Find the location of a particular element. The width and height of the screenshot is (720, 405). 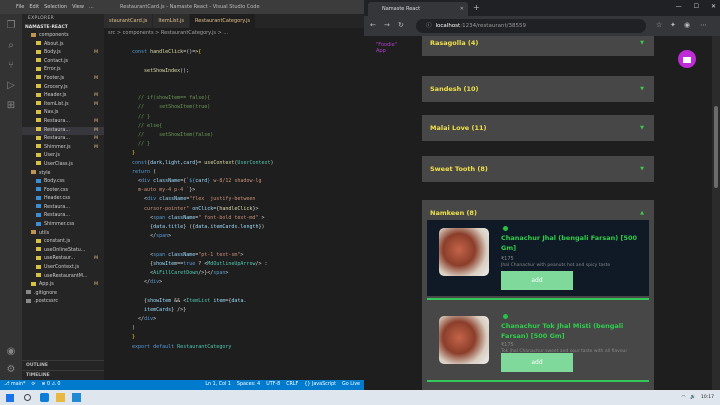

page-scrollbar is located at coordinates (716, 213).